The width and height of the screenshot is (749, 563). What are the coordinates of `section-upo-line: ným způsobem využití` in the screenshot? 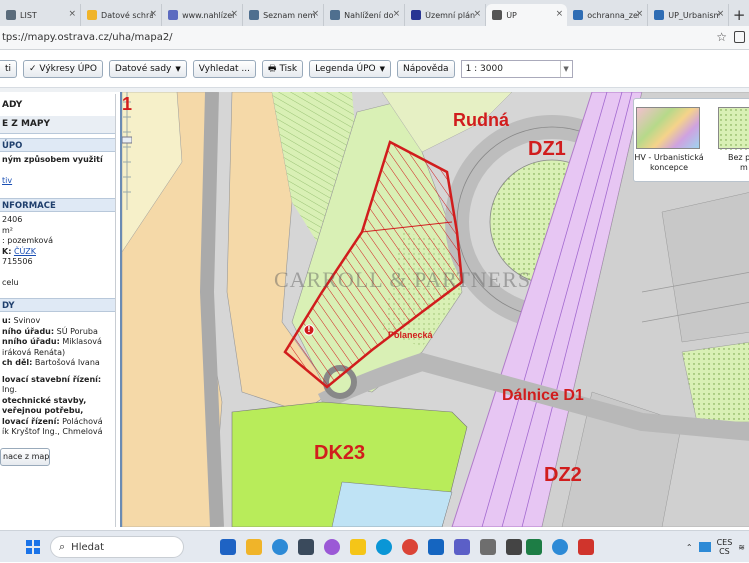 It's located at (52, 159).